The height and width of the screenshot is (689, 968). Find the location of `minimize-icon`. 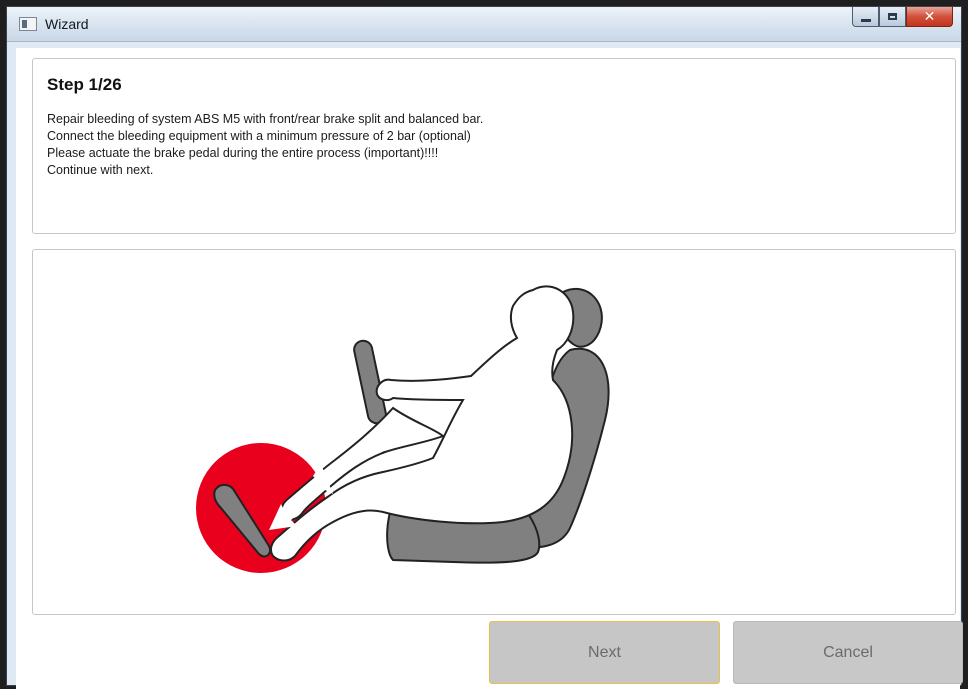

minimize-icon is located at coordinates (865, 20).